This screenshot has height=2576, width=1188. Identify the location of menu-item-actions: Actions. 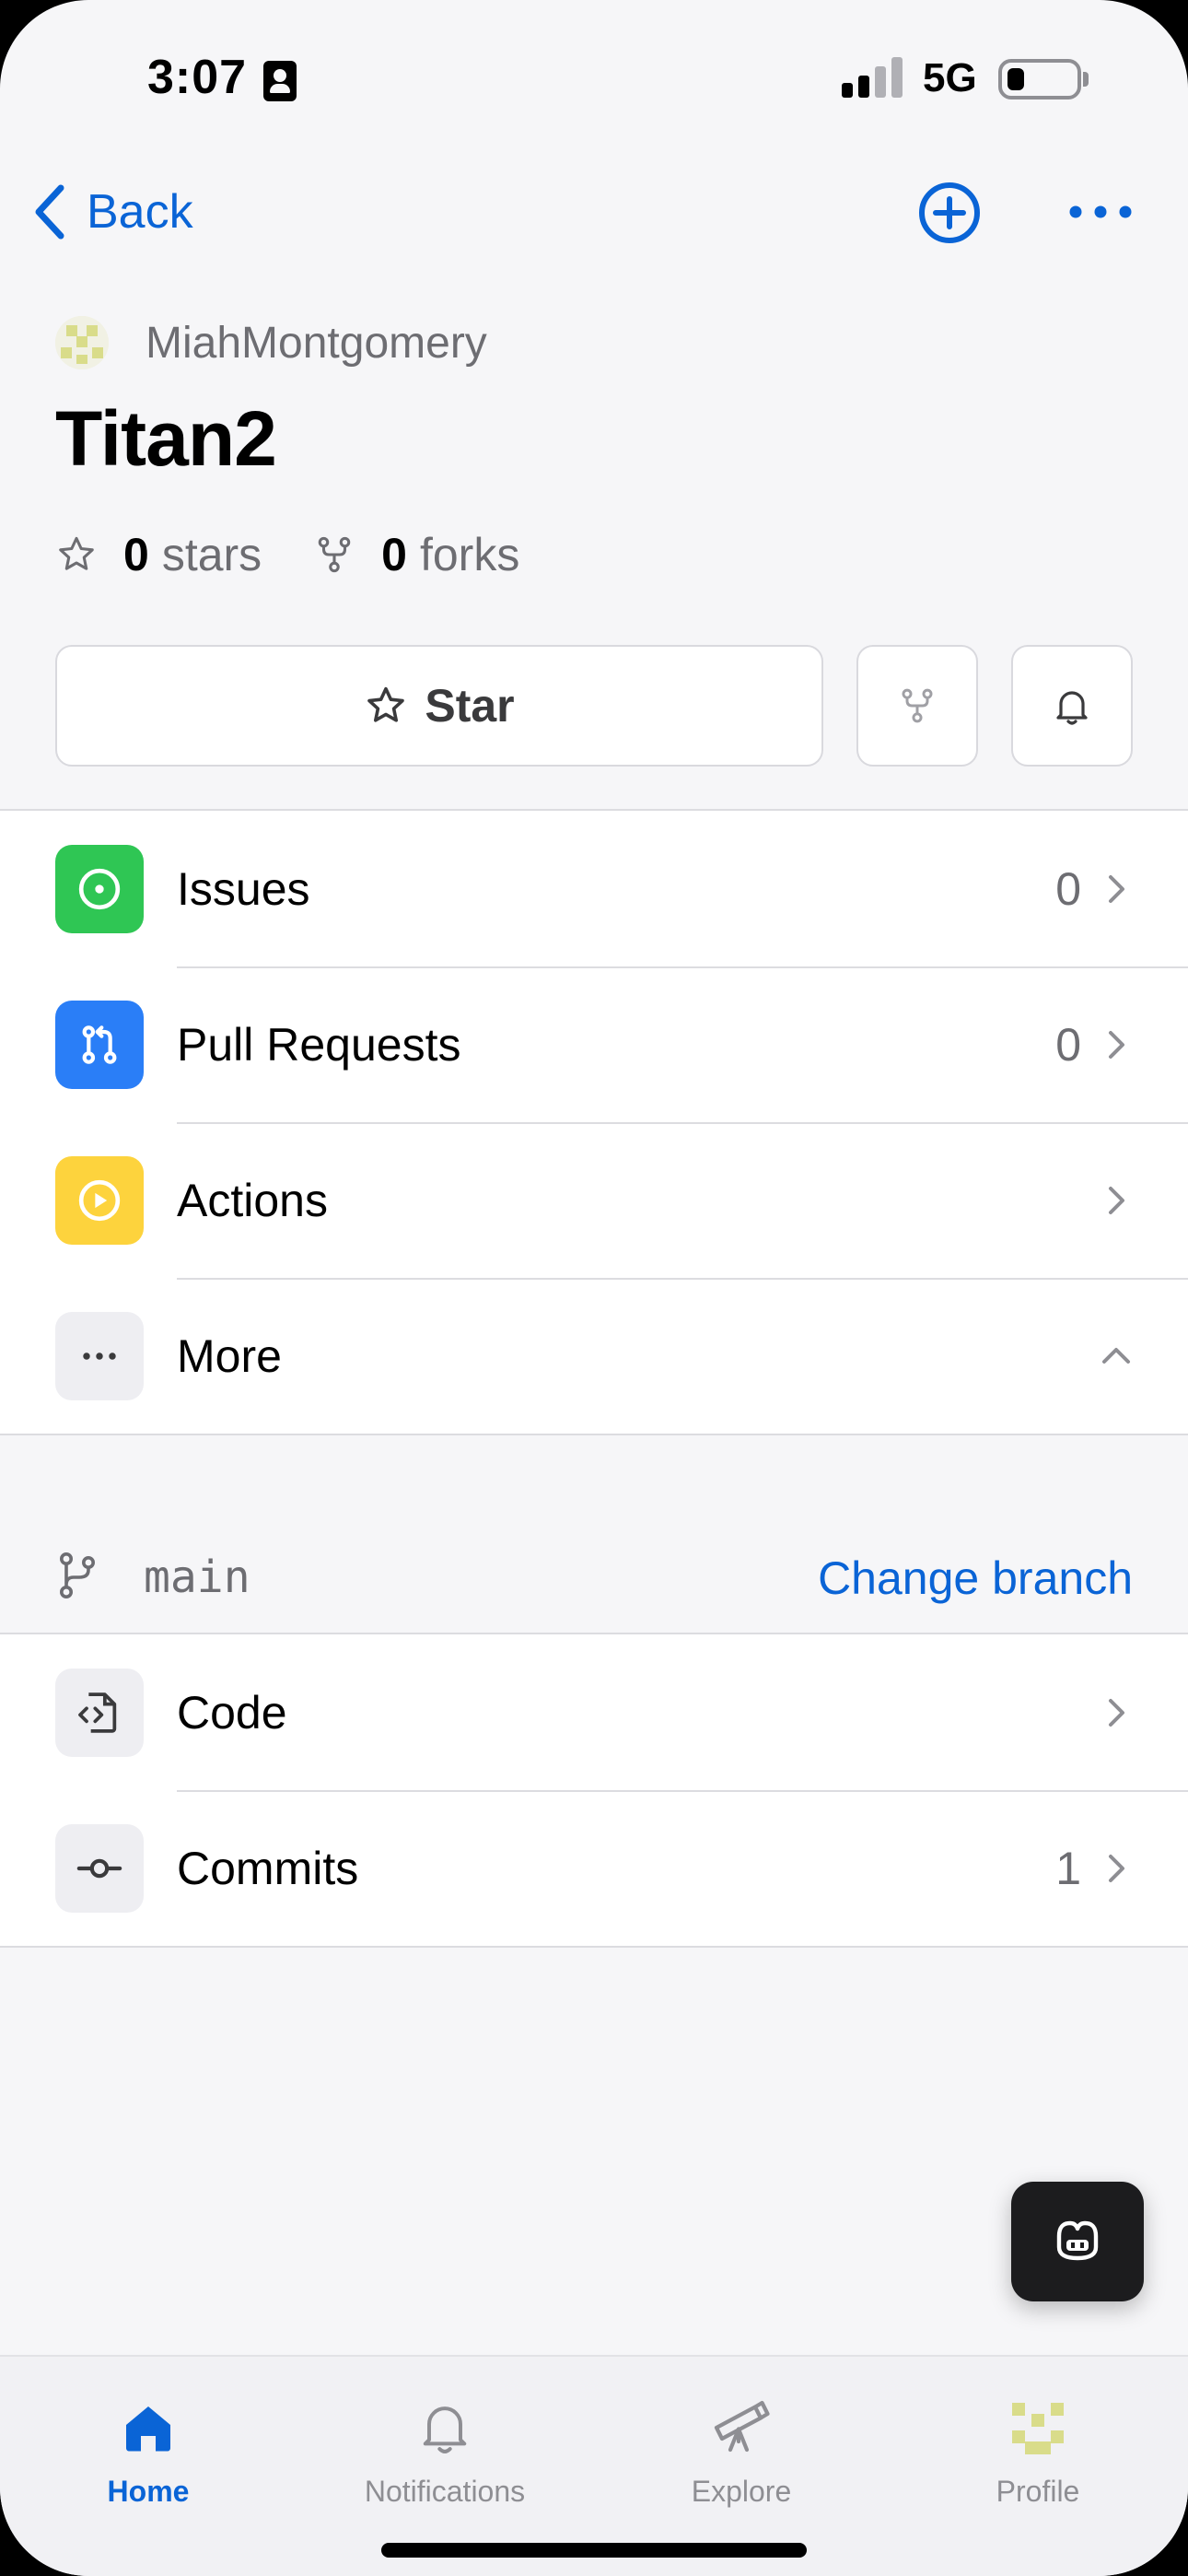
(594, 1200).